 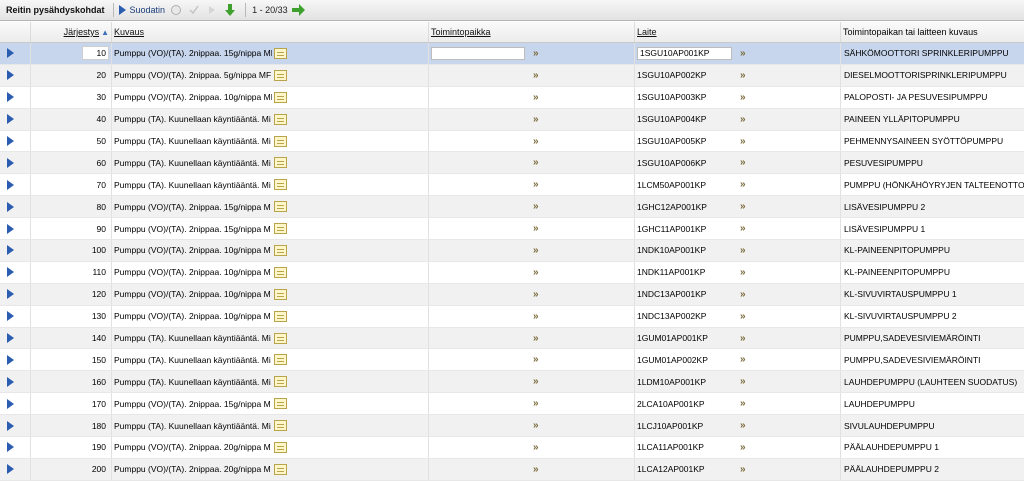 What do you see at coordinates (684, 229) in the screenshot?
I see `device-field: 1GHC11AP001KP` at bounding box center [684, 229].